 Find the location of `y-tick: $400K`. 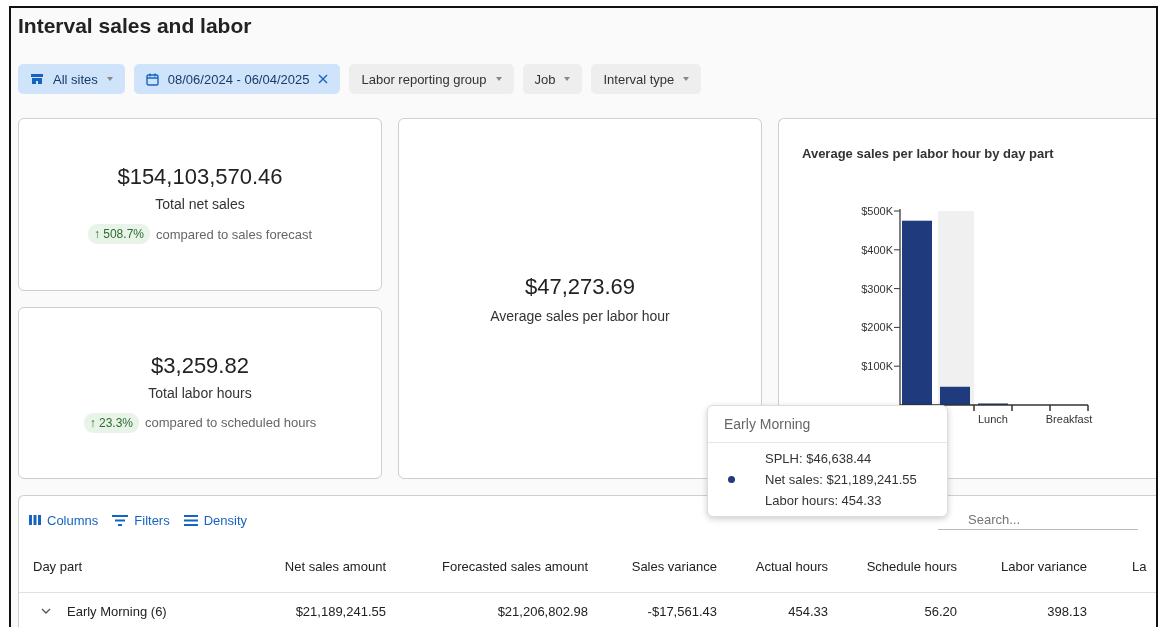

y-tick: $400K is located at coordinates (881, 249).